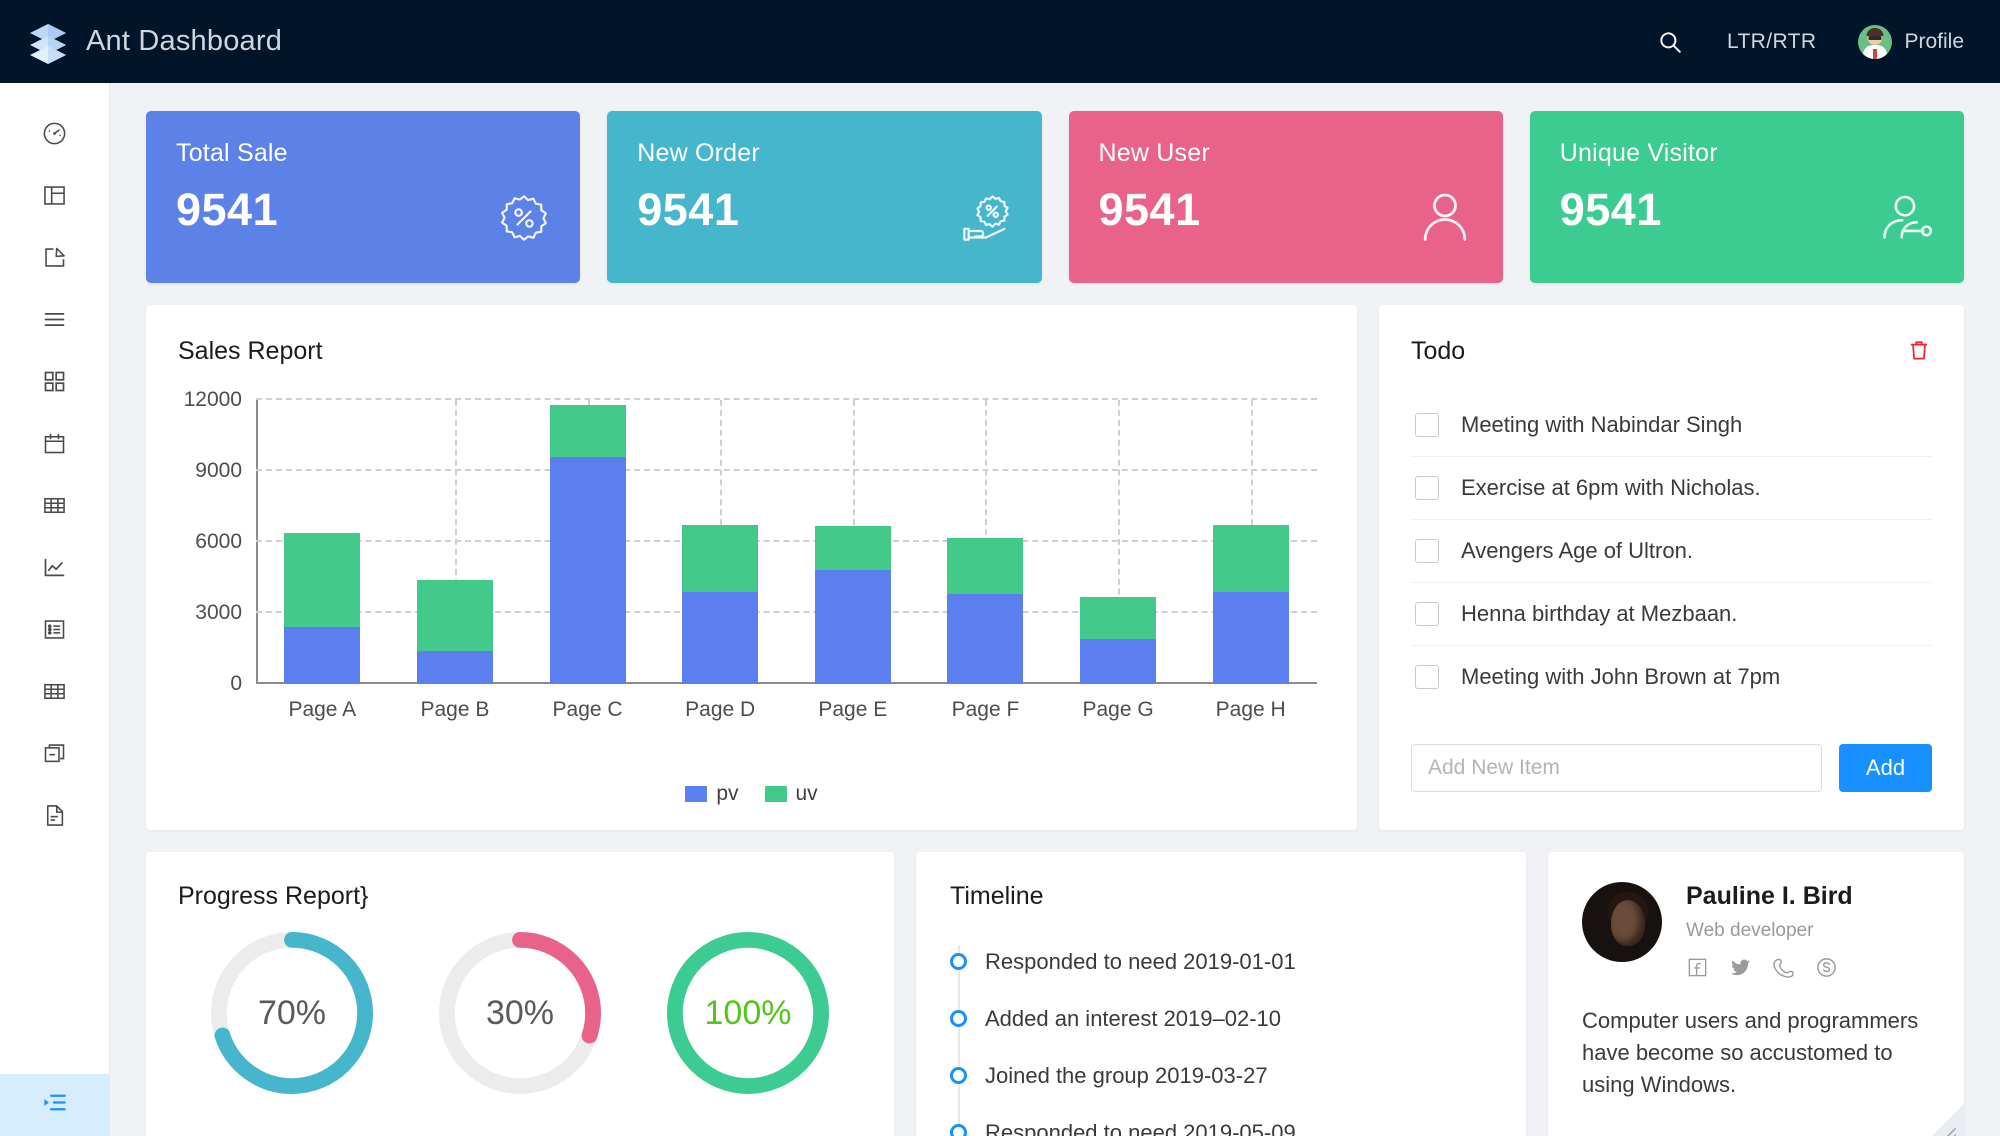 The width and height of the screenshot is (2000, 1136). I want to click on phone-icon, so click(1783, 967).